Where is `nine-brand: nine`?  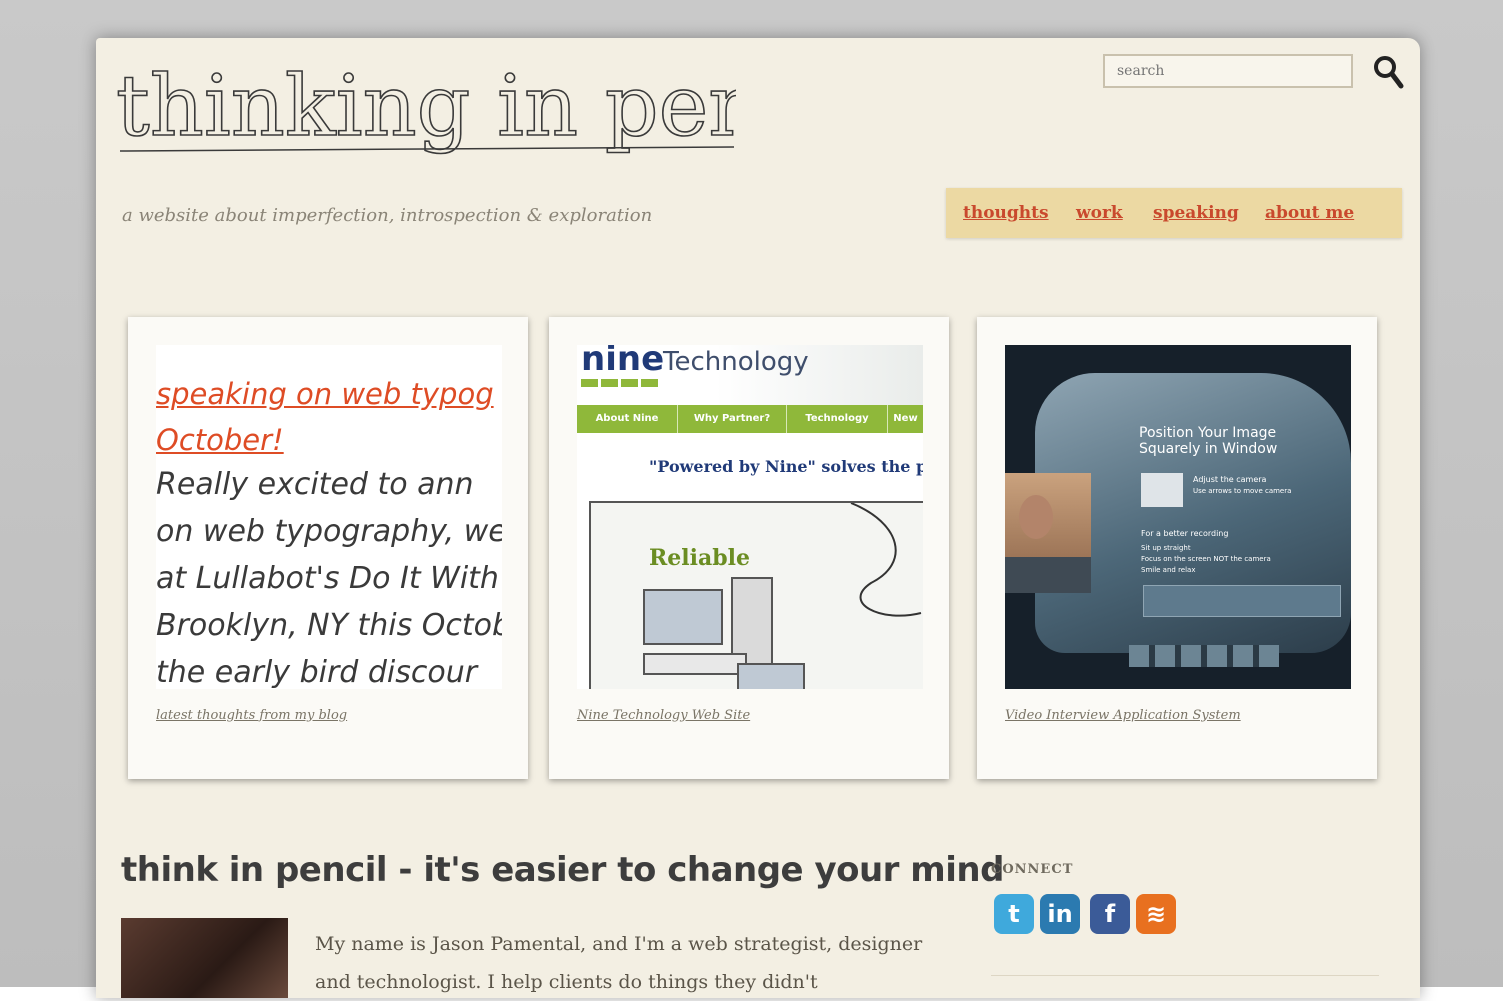
nine-brand: nine is located at coordinates (623, 362).